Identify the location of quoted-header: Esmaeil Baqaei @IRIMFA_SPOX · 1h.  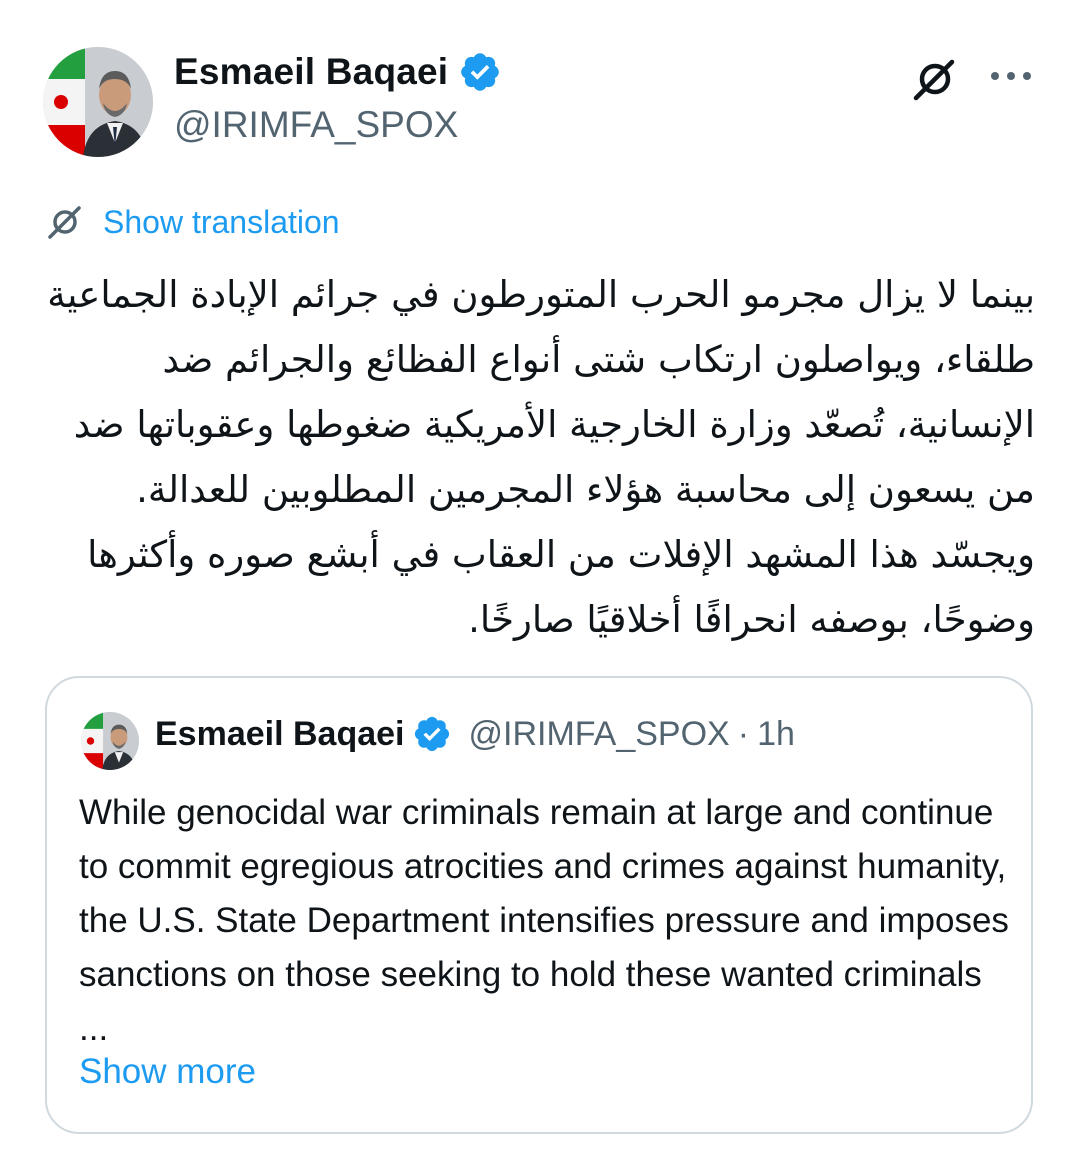
(475, 734).